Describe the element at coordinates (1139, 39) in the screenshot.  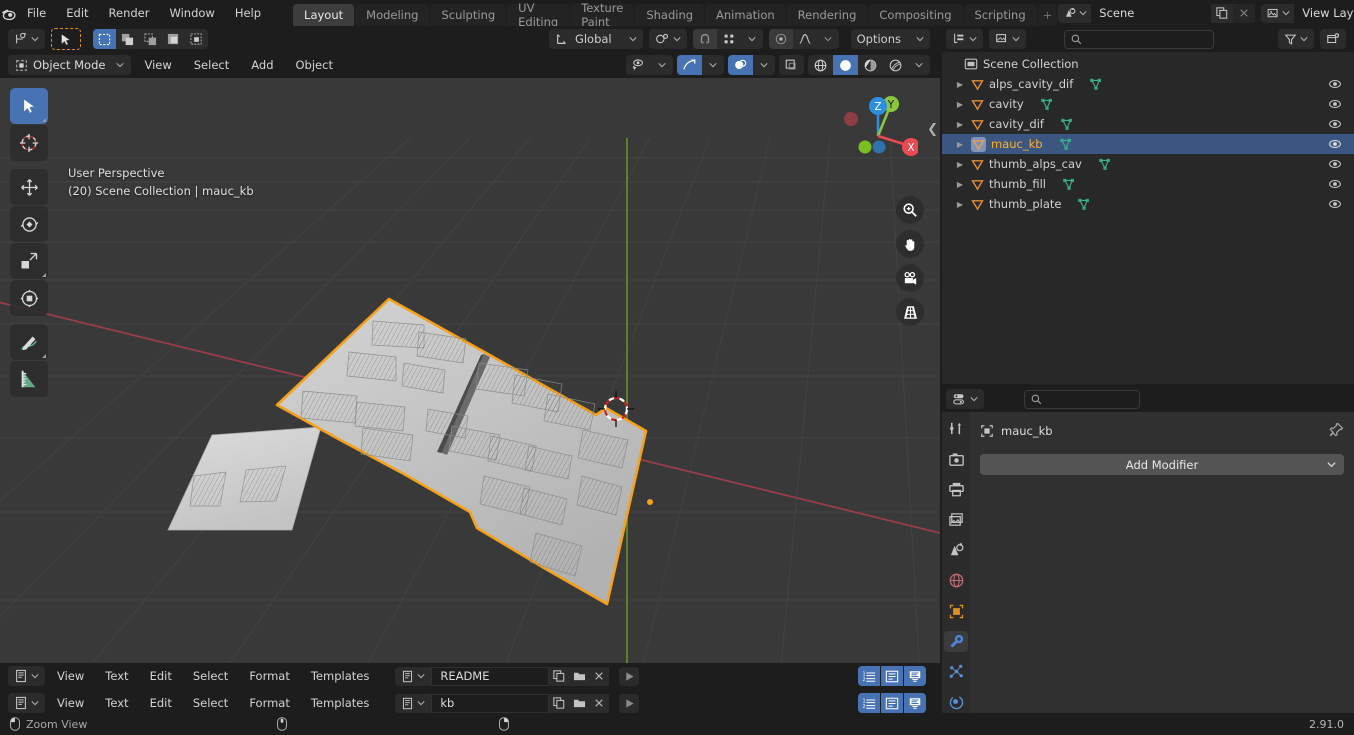
I see `outliner-search-input` at that location.